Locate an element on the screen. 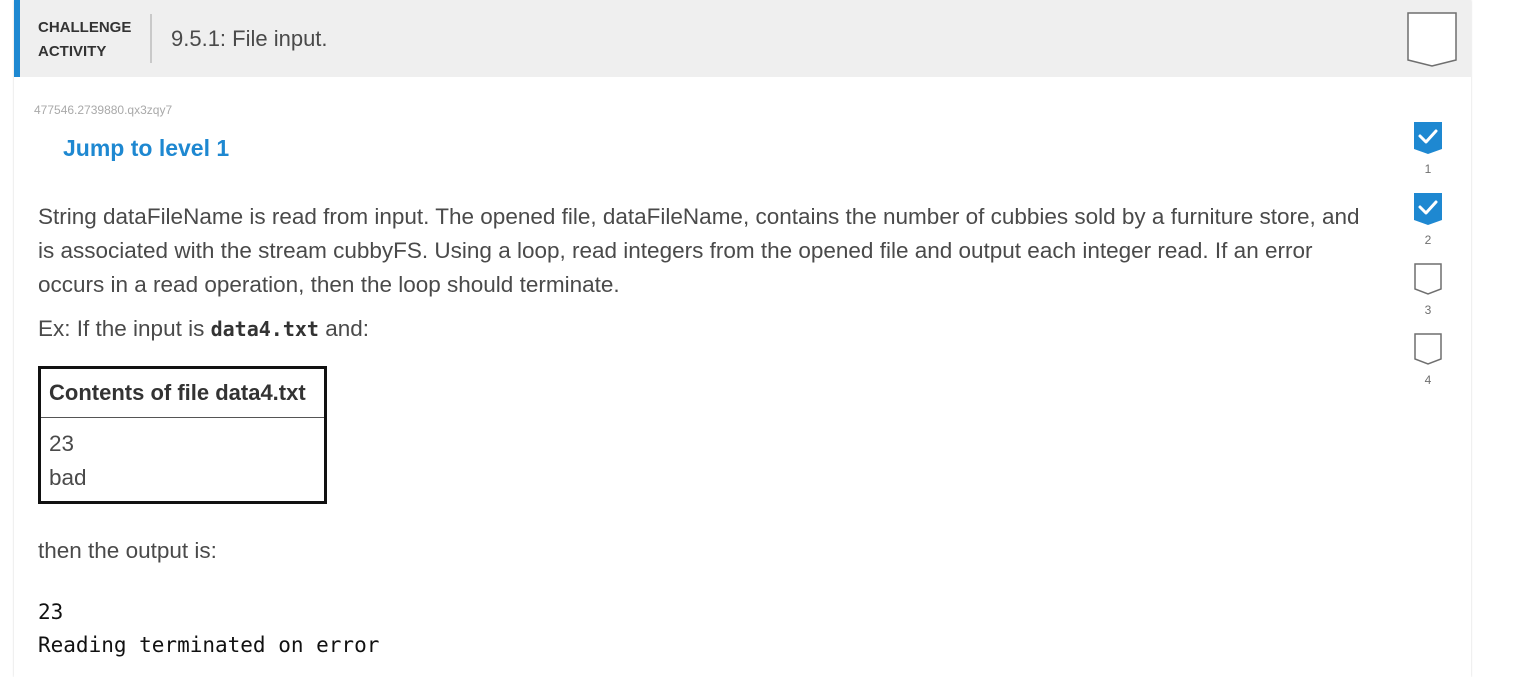 The image size is (1540, 677). header-accent-bar is located at coordinates (17, 38).